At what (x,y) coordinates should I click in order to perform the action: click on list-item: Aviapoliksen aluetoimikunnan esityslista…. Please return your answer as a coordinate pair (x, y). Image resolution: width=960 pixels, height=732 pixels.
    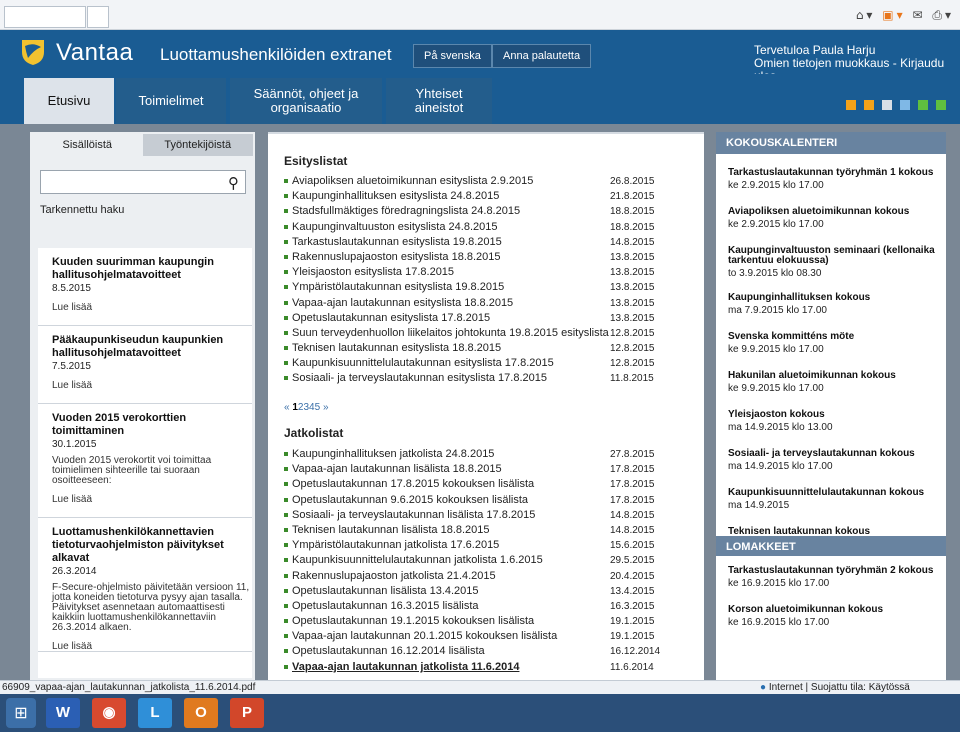
    Looking at the image, I should click on (469, 181).